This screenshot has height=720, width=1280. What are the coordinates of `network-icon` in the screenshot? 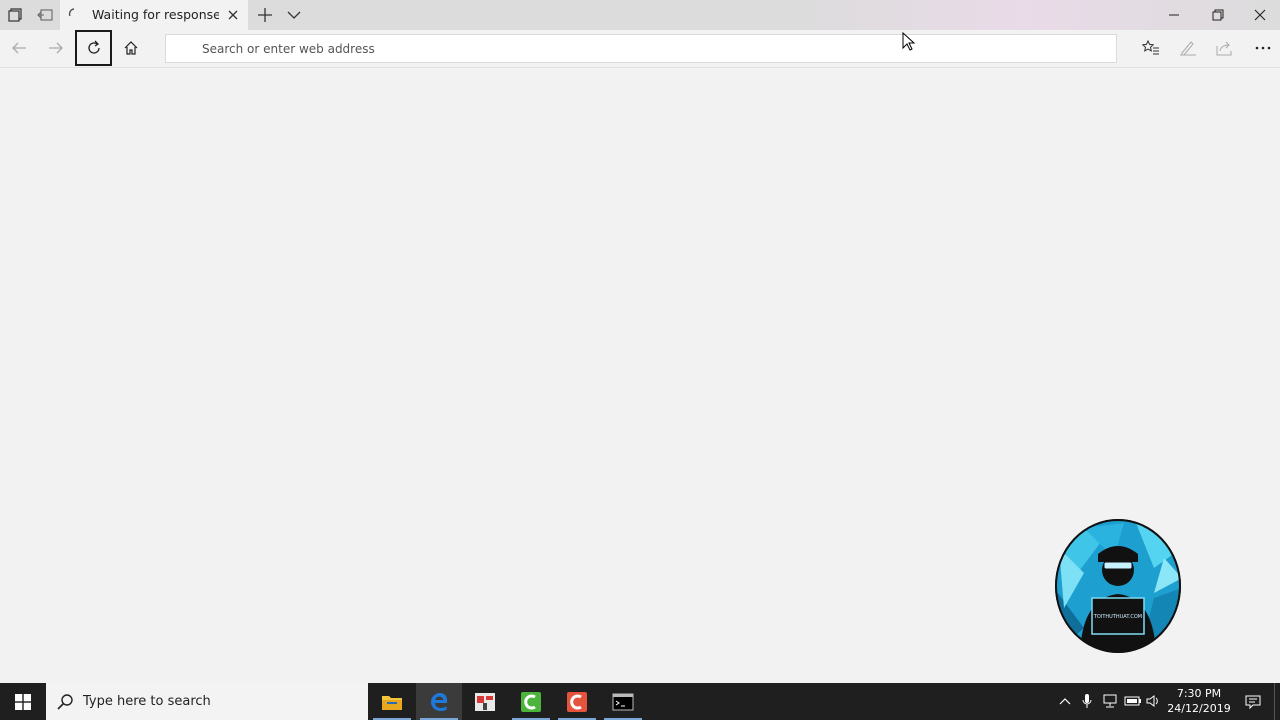 It's located at (1110, 701).